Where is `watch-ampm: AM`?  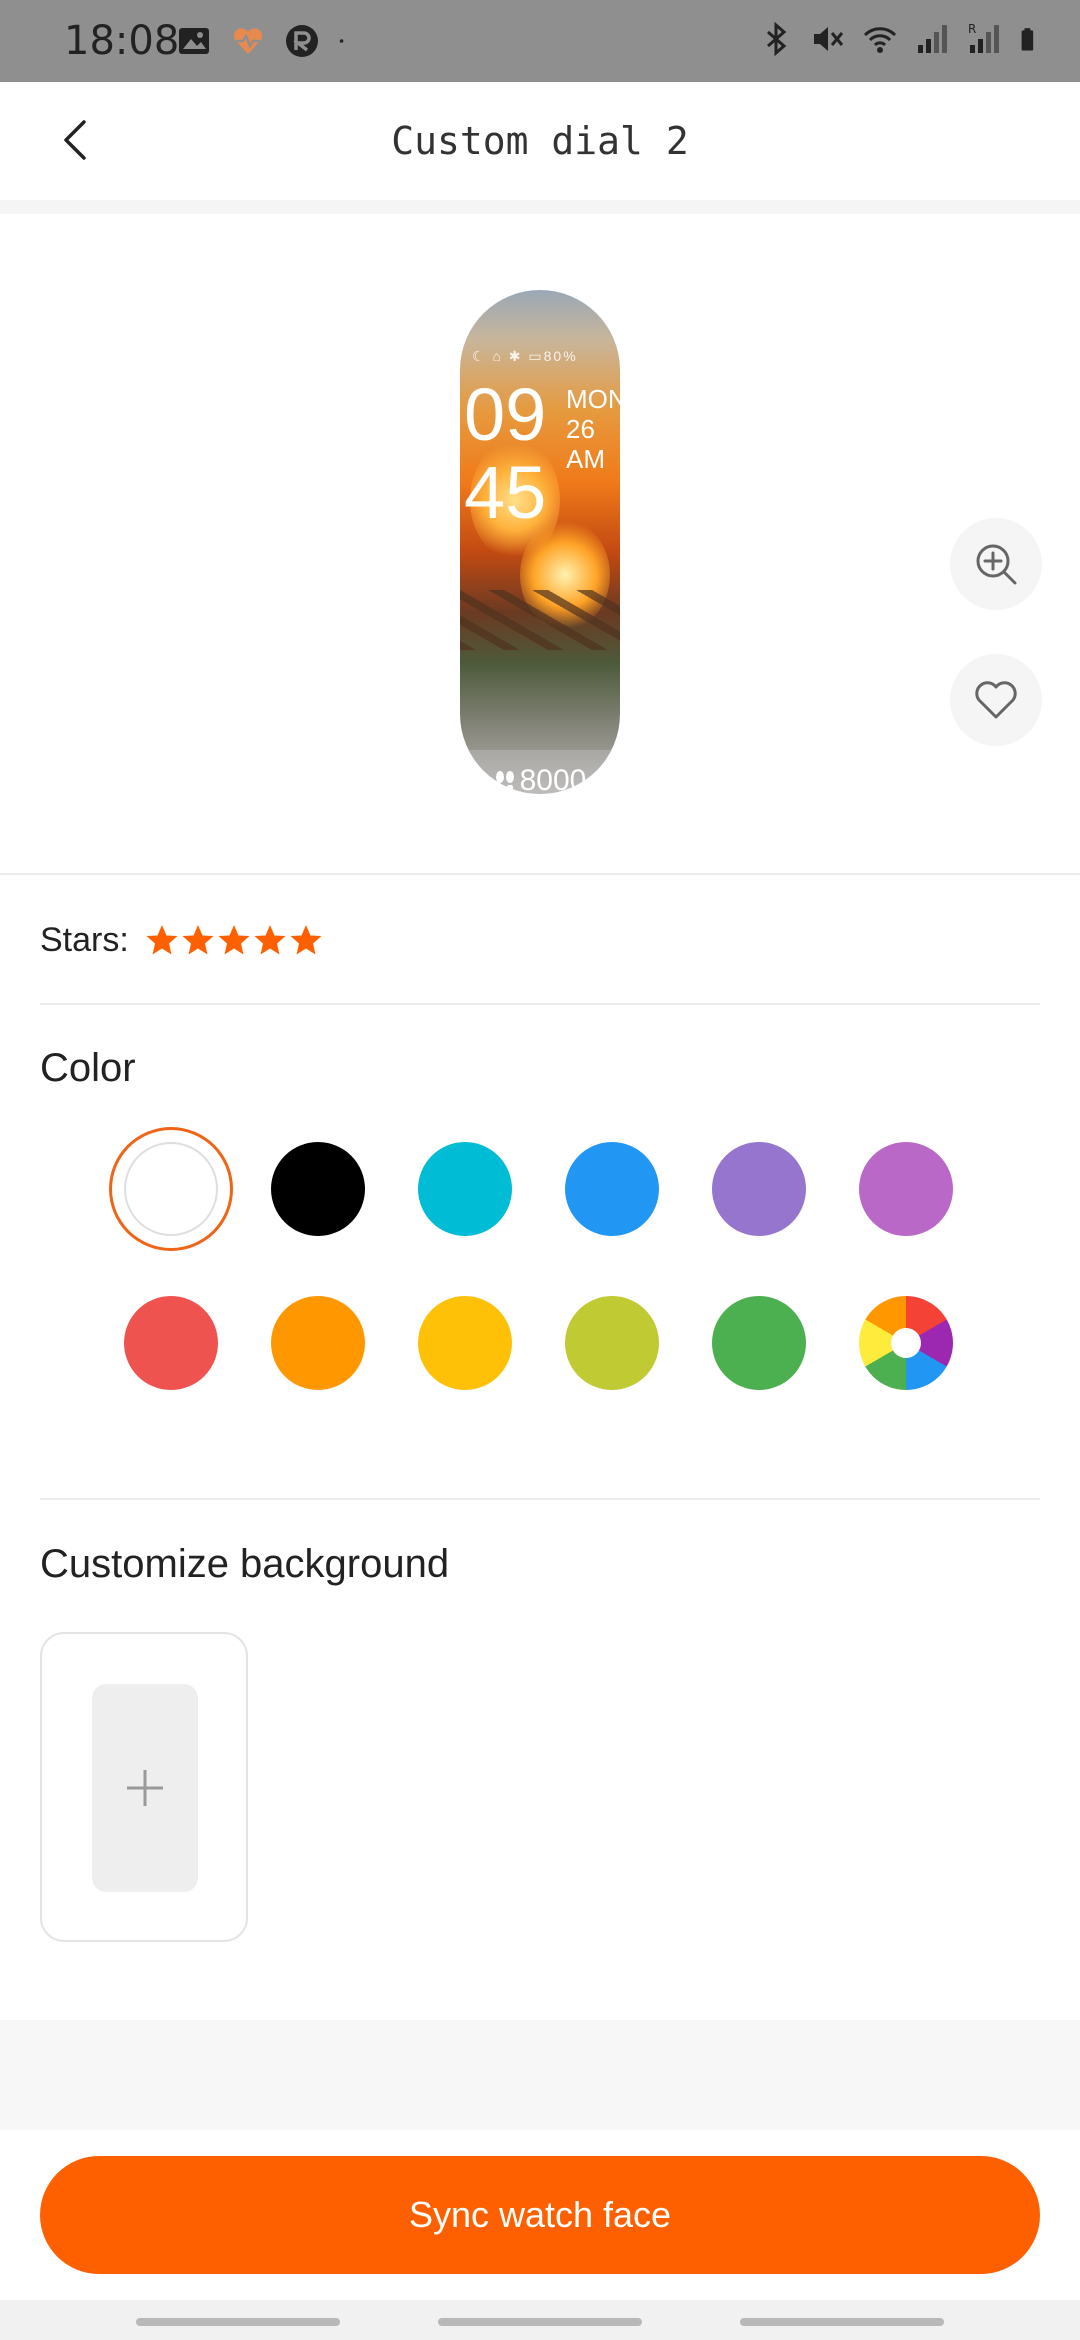
watch-ampm: AM is located at coordinates (585, 459).